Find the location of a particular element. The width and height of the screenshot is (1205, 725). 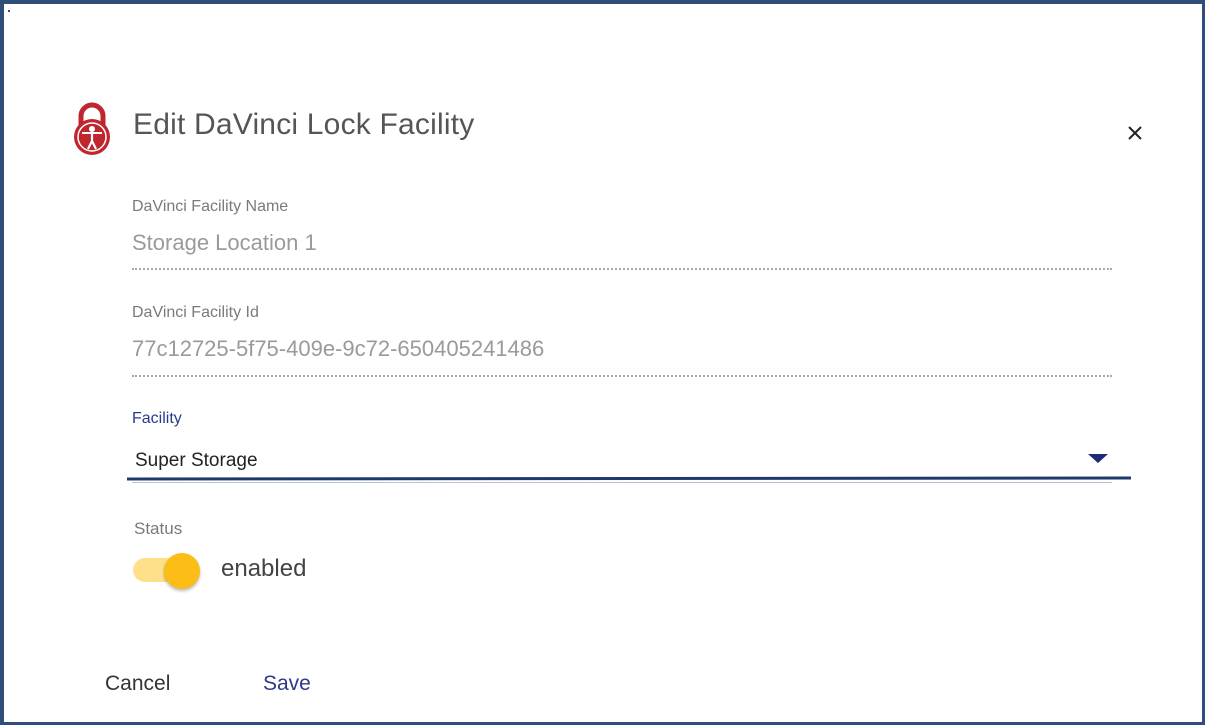

facility-selected-value: Super Storage is located at coordinates (196, 460).